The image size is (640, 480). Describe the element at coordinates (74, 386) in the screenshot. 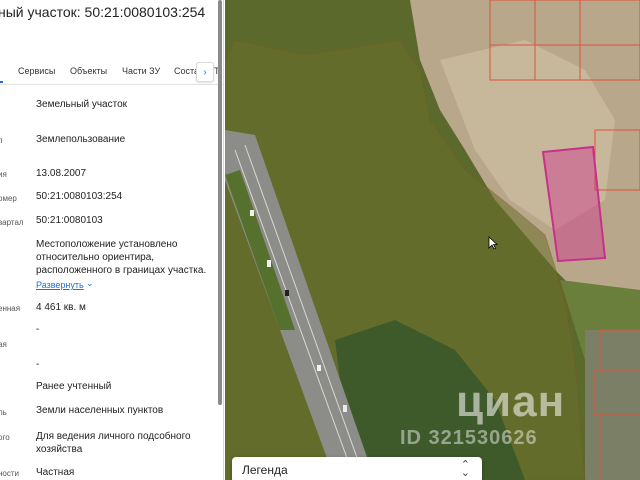

I see `status-value: Ранее учтенный` at that location.